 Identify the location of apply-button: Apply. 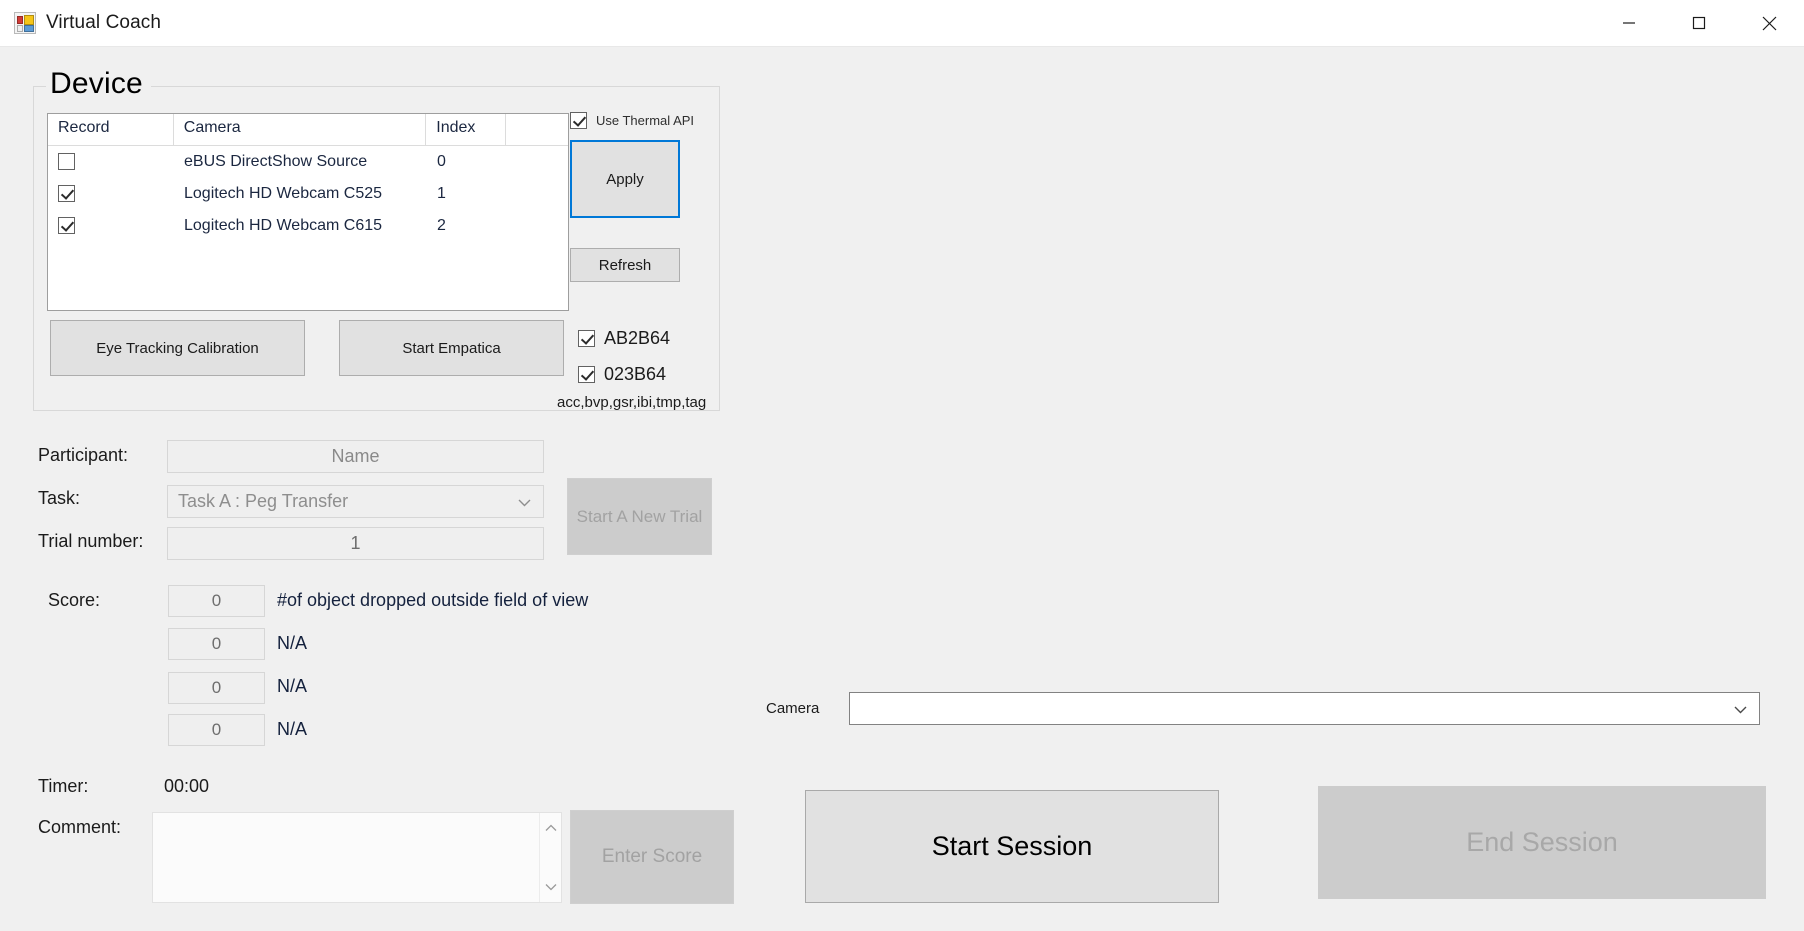
(625, 179).